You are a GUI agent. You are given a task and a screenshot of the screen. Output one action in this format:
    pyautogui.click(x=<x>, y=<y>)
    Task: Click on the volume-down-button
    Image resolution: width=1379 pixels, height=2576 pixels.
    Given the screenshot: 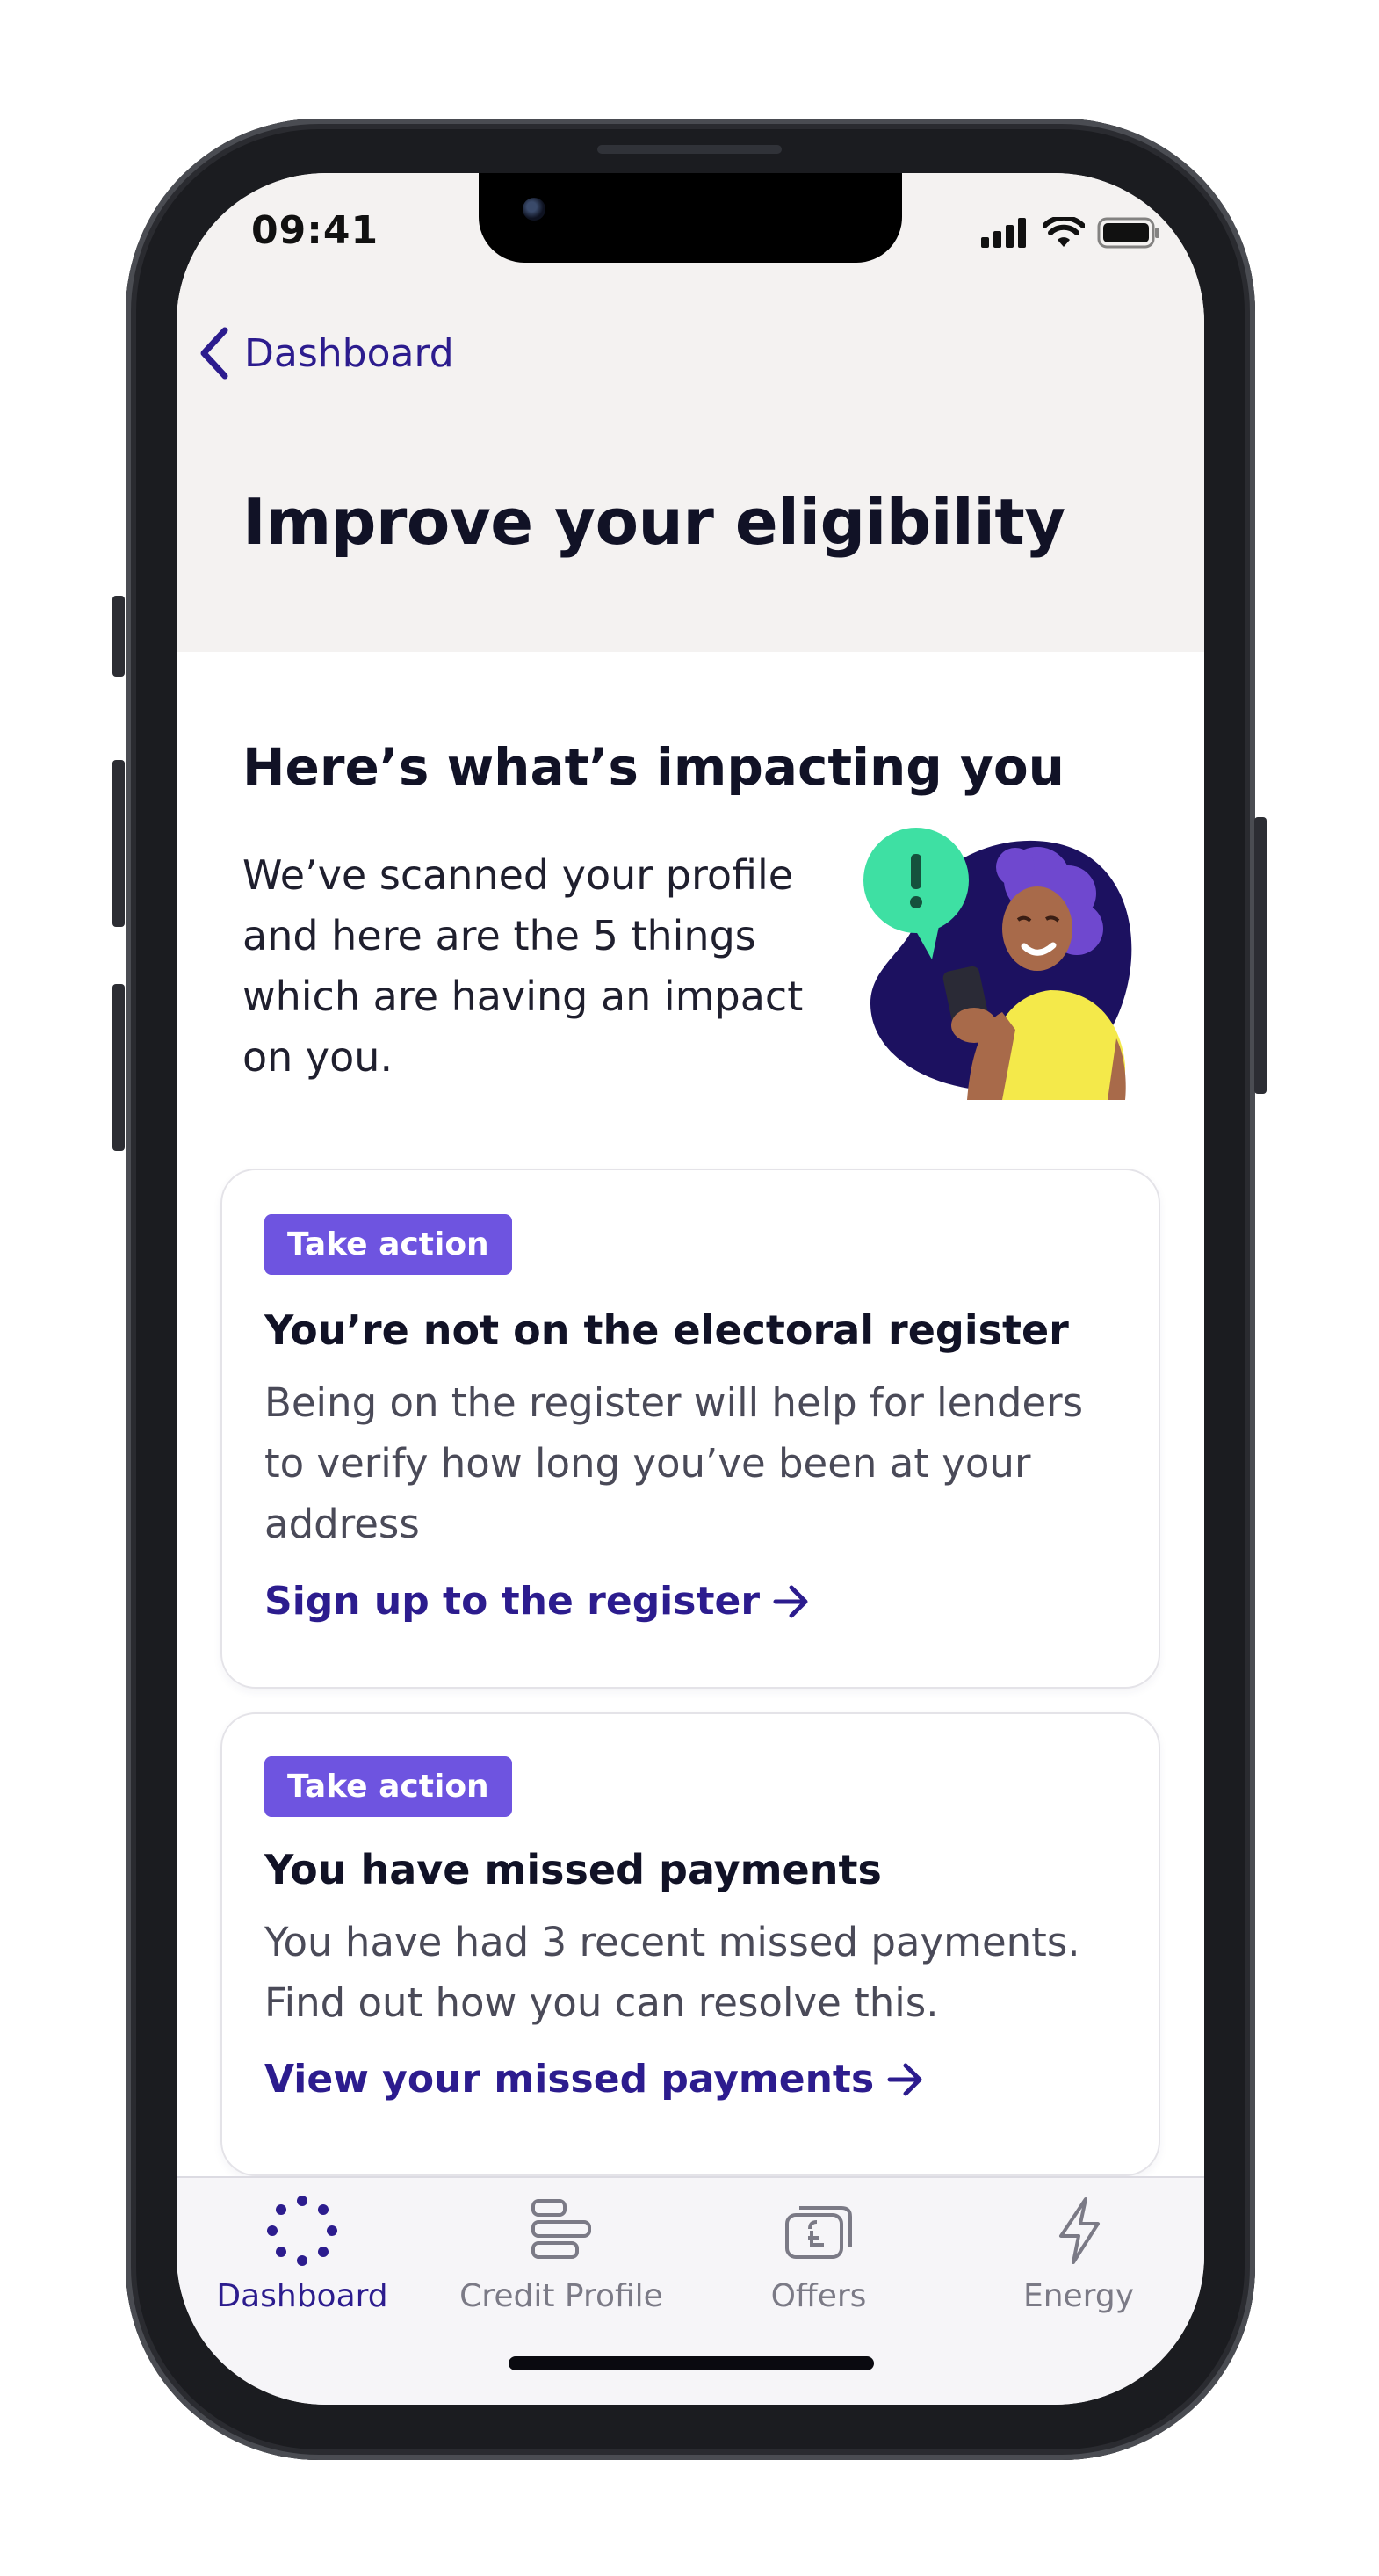 What is the action you would take?
    pyautogui.click(x=118, y=1067)
    